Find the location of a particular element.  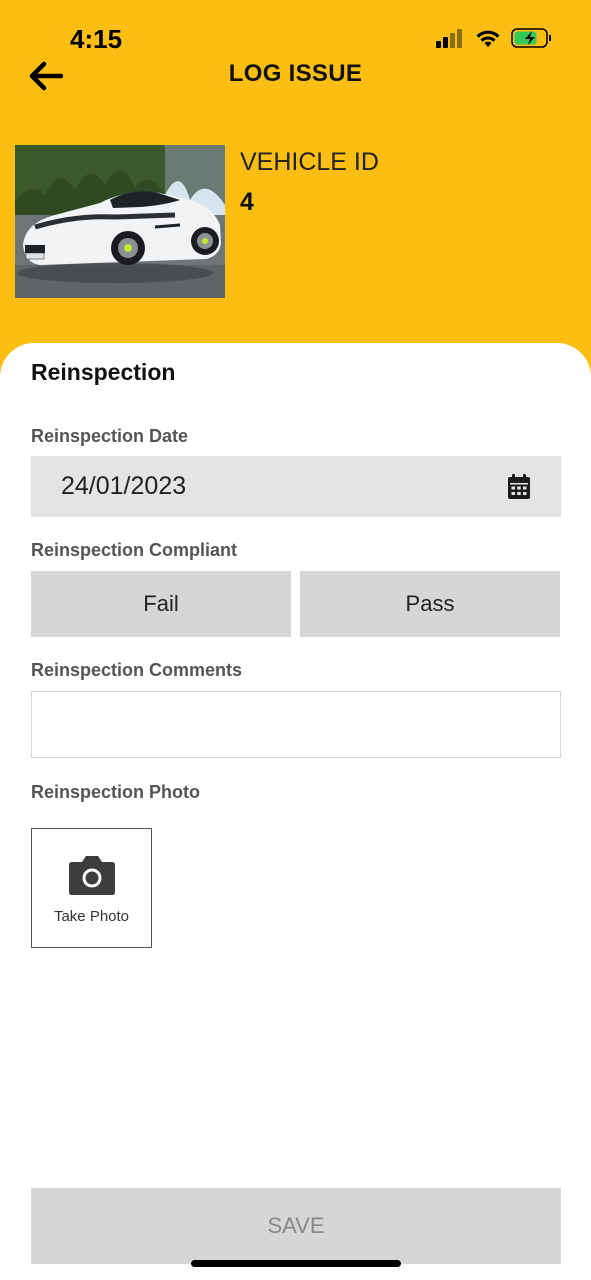

reinspection-comments-input is located at coordinates (296, 724).